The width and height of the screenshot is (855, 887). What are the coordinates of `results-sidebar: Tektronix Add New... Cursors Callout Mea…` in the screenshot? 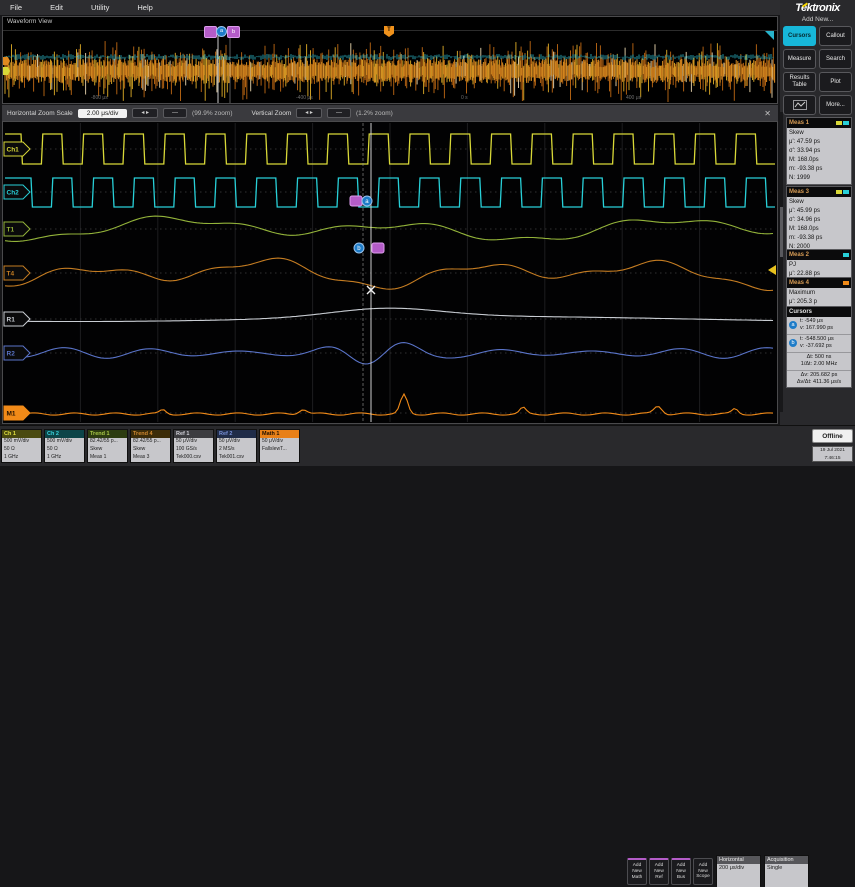 It's located at (817, 212).